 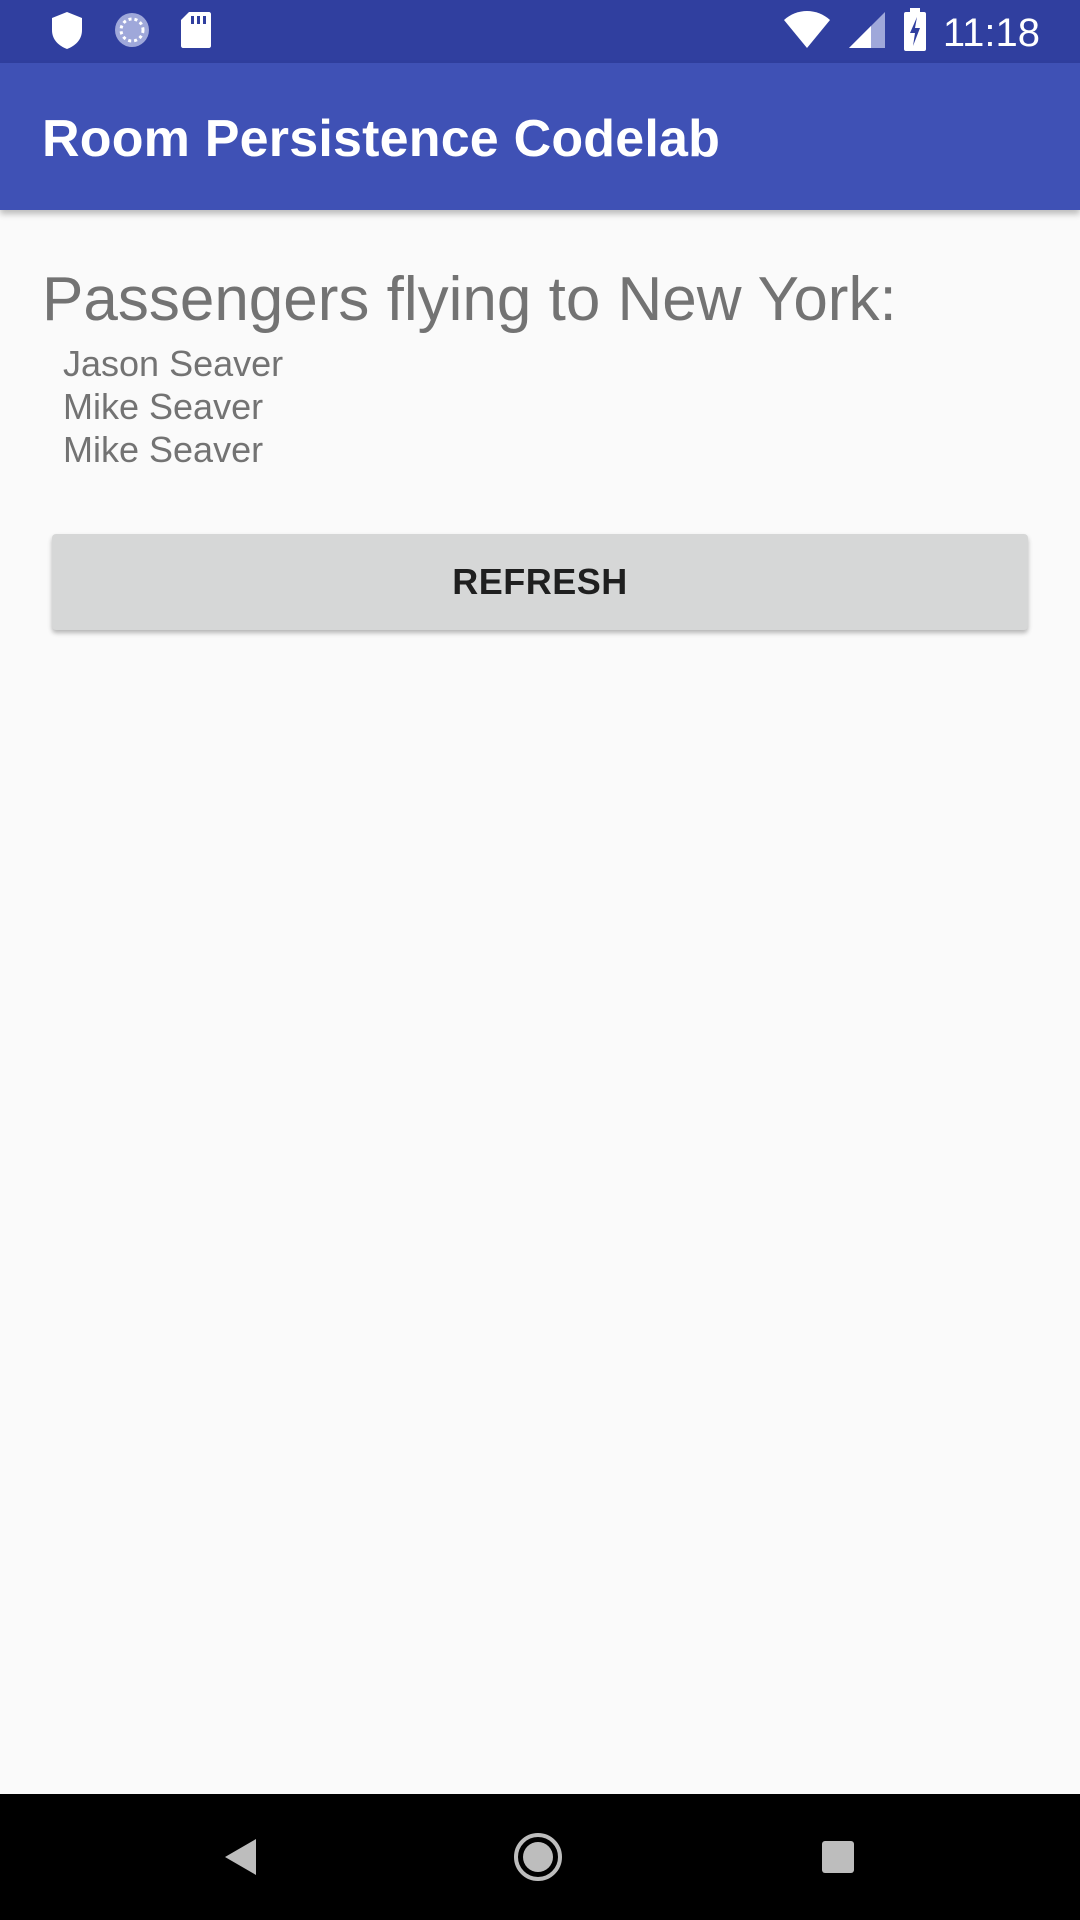 What do you see at coordinates (173, 363) in the screenshot?
I see `passenger-item: Jason Seaver` at bounding box center [173, 363].